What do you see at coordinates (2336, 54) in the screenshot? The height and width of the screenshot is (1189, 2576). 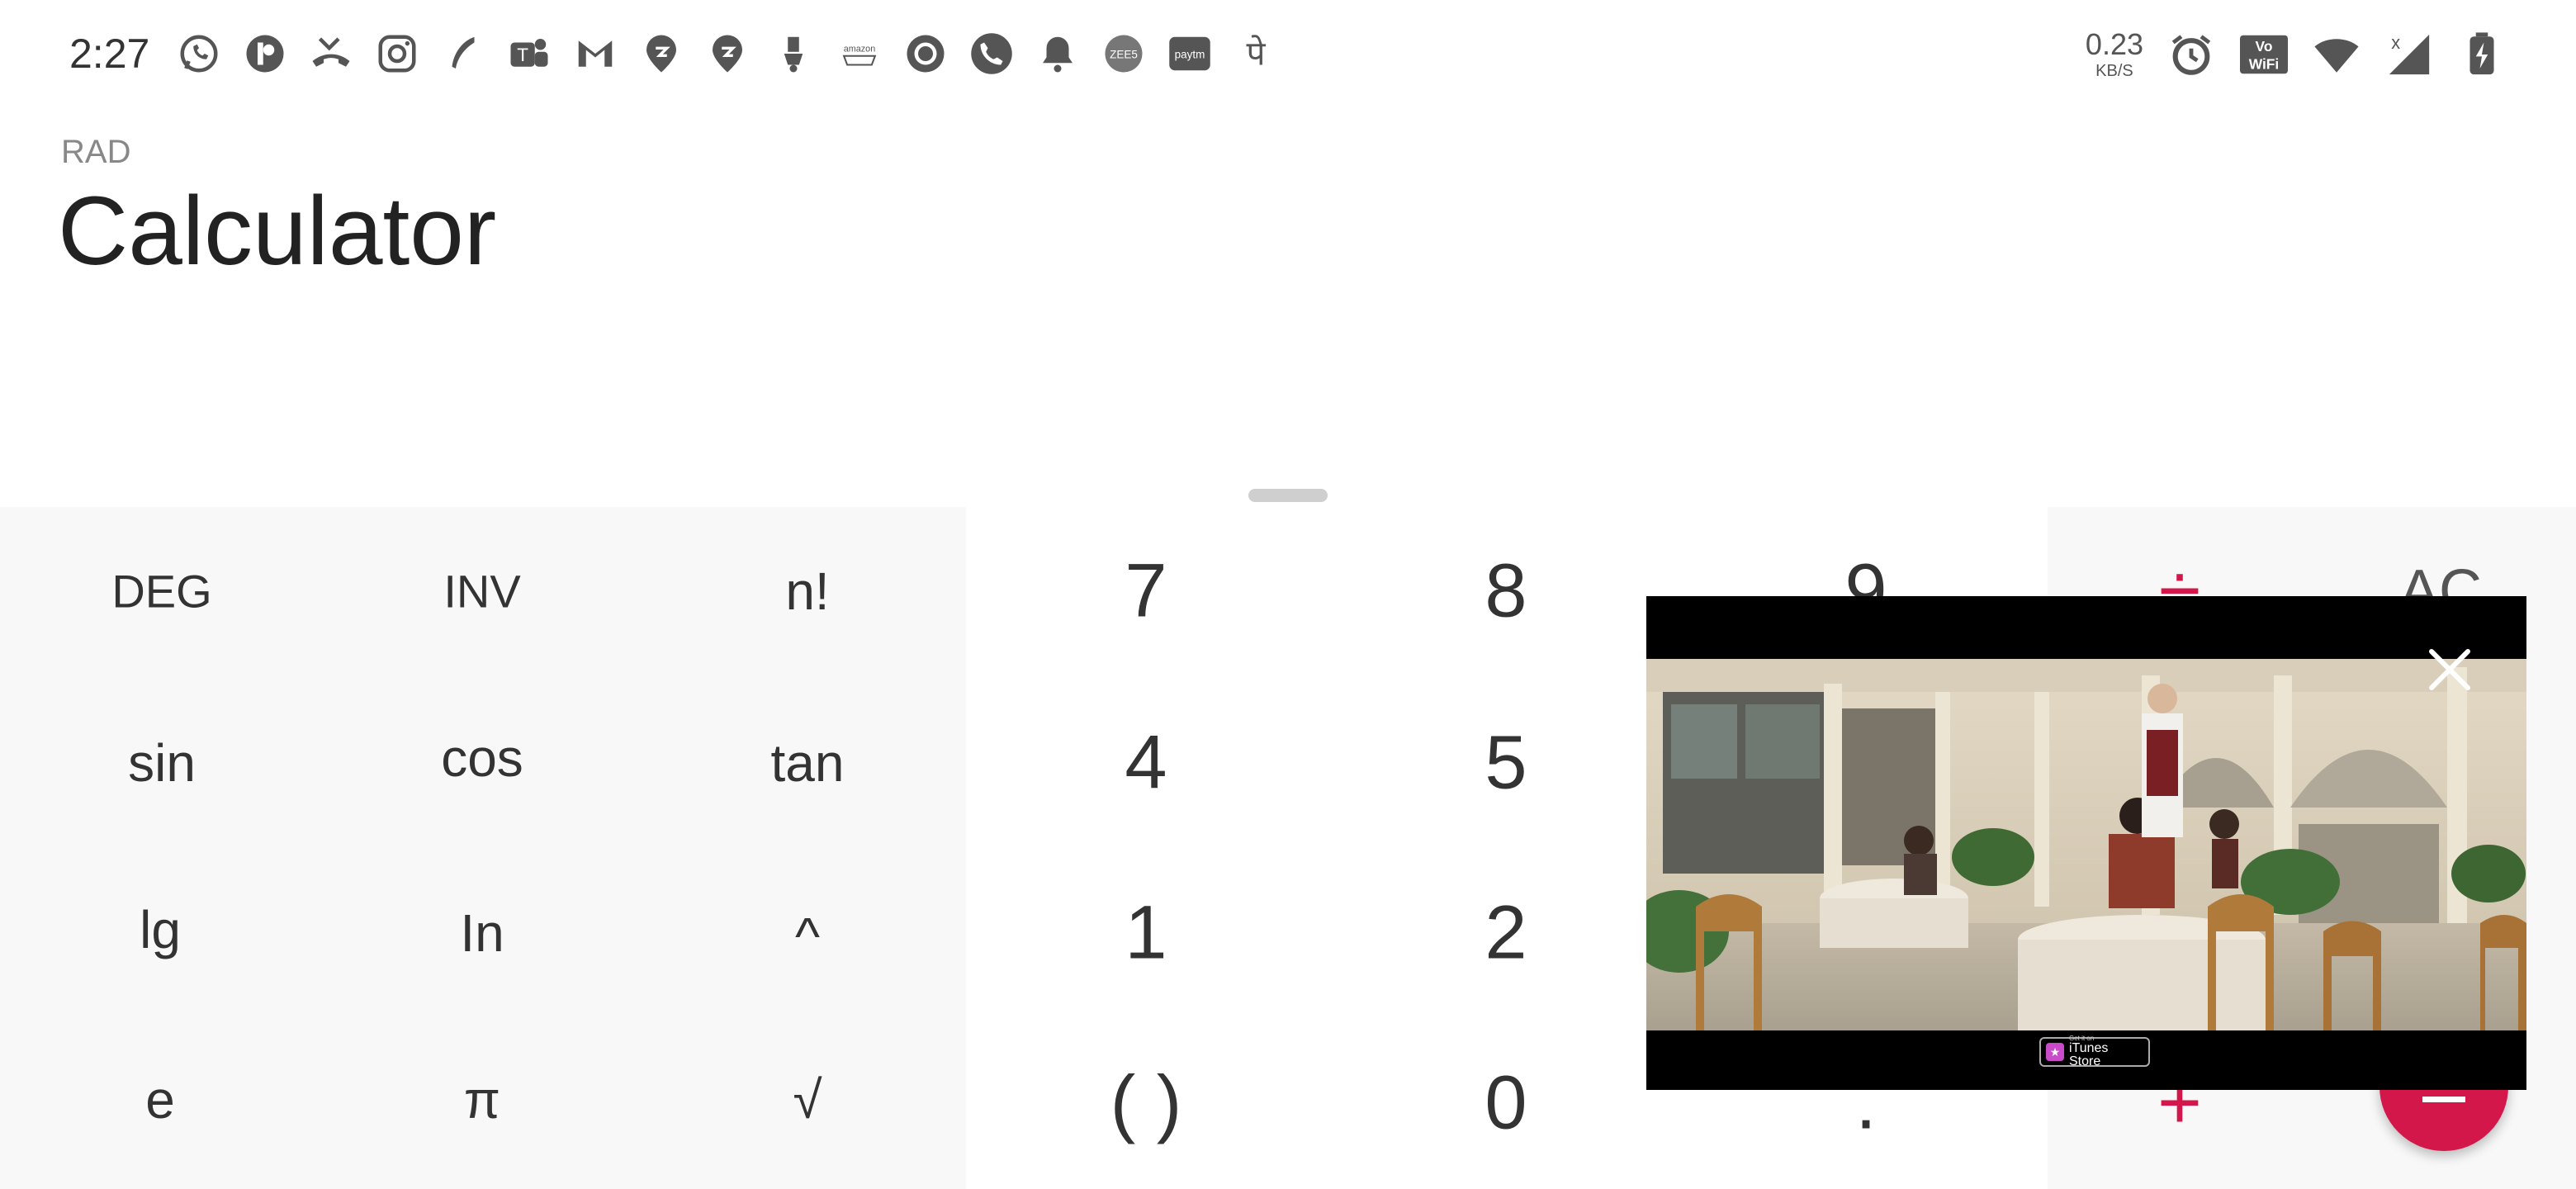 I see `wifi-icon` at bounding box center [2336, 54].